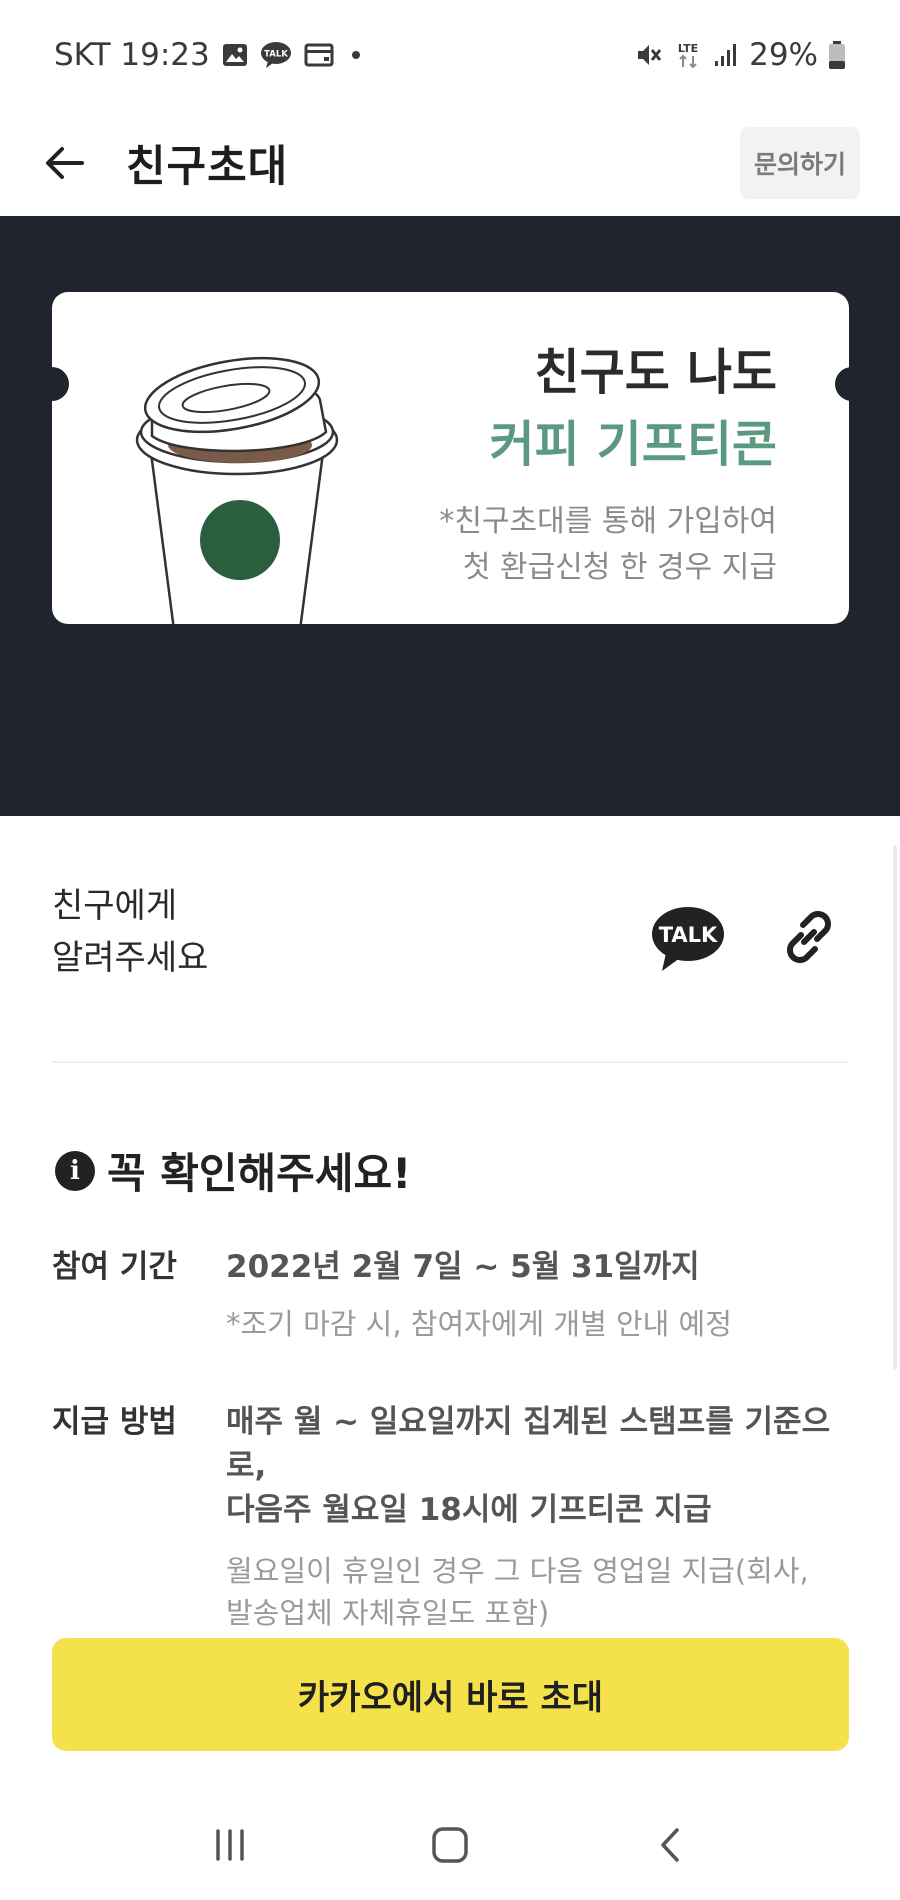 The image size is (900, 1900). I want to click on card-notification-icon, so click(319, 55).